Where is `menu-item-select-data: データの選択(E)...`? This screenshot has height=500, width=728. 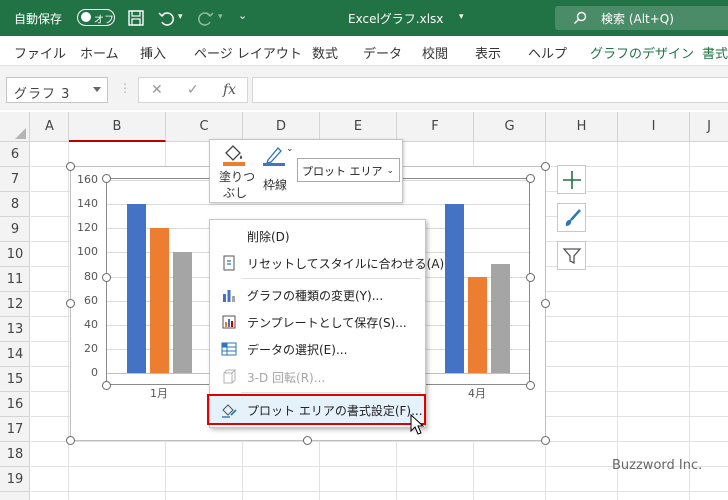
menu-item-select-data: データの選択(E)... is located at coordinates (317, 349).